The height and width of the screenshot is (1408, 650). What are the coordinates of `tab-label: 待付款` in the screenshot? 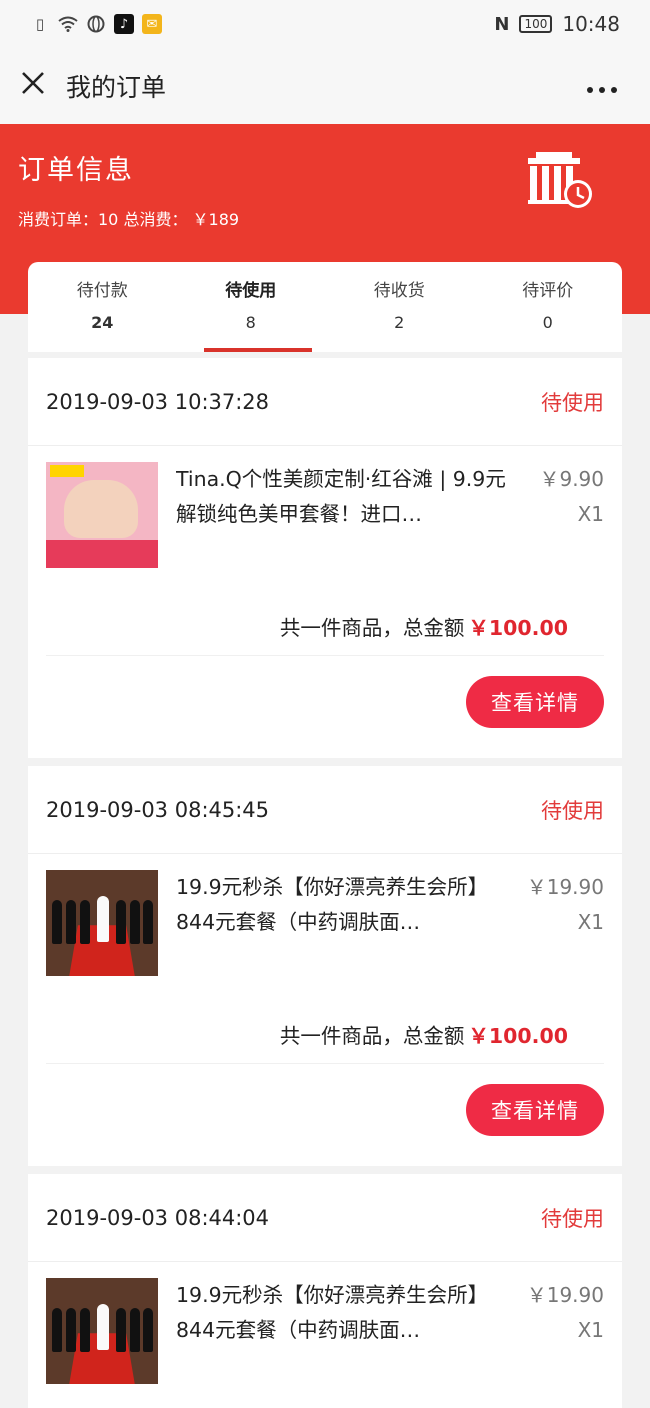 It's located at (102, 291).